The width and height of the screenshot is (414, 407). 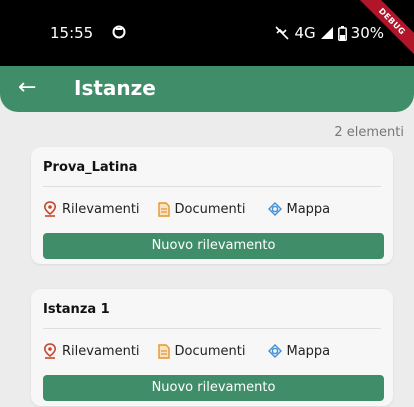 What do you see at coordinates (207, 89) in the screenshot?
I see `app-bar: ← Istanze` at bounding box center [207, 89].